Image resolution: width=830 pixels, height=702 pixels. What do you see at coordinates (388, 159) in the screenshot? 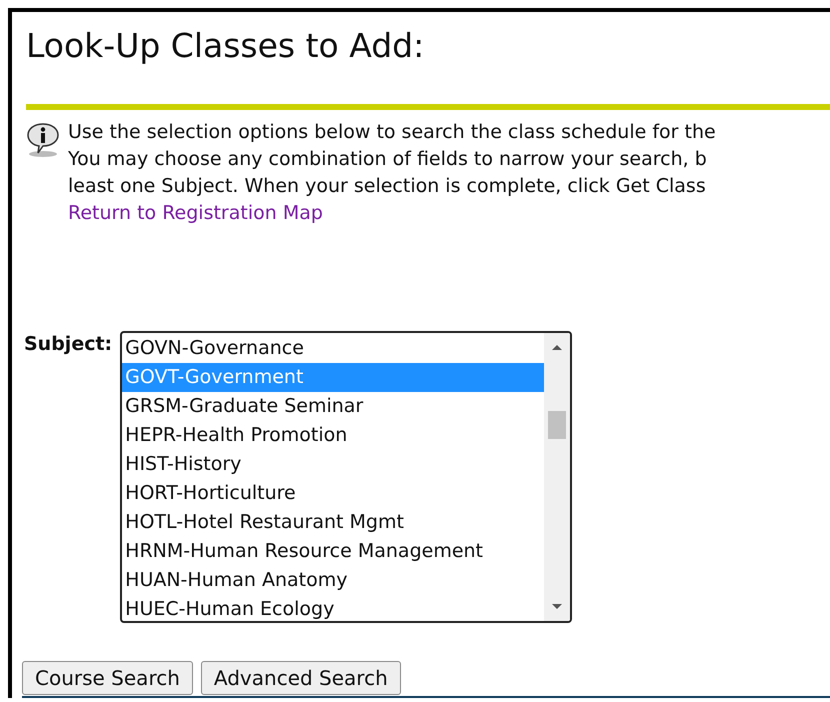
I see `instruction-text: You may choose any combination of fields to narrow your search, b` at bounding box center [388, 159].